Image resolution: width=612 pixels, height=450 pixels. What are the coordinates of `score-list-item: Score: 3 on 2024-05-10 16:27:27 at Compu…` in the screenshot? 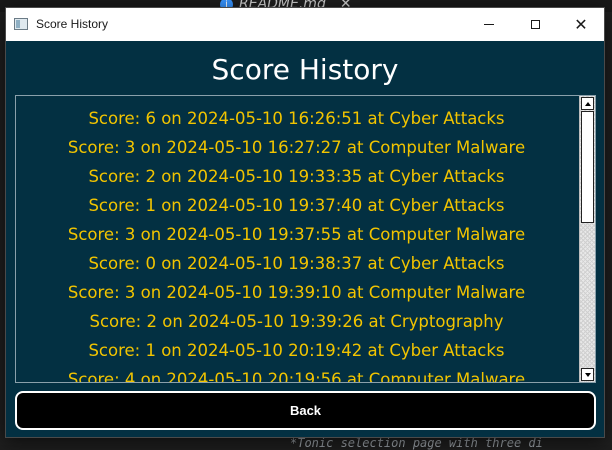 It's located at (296, 147).